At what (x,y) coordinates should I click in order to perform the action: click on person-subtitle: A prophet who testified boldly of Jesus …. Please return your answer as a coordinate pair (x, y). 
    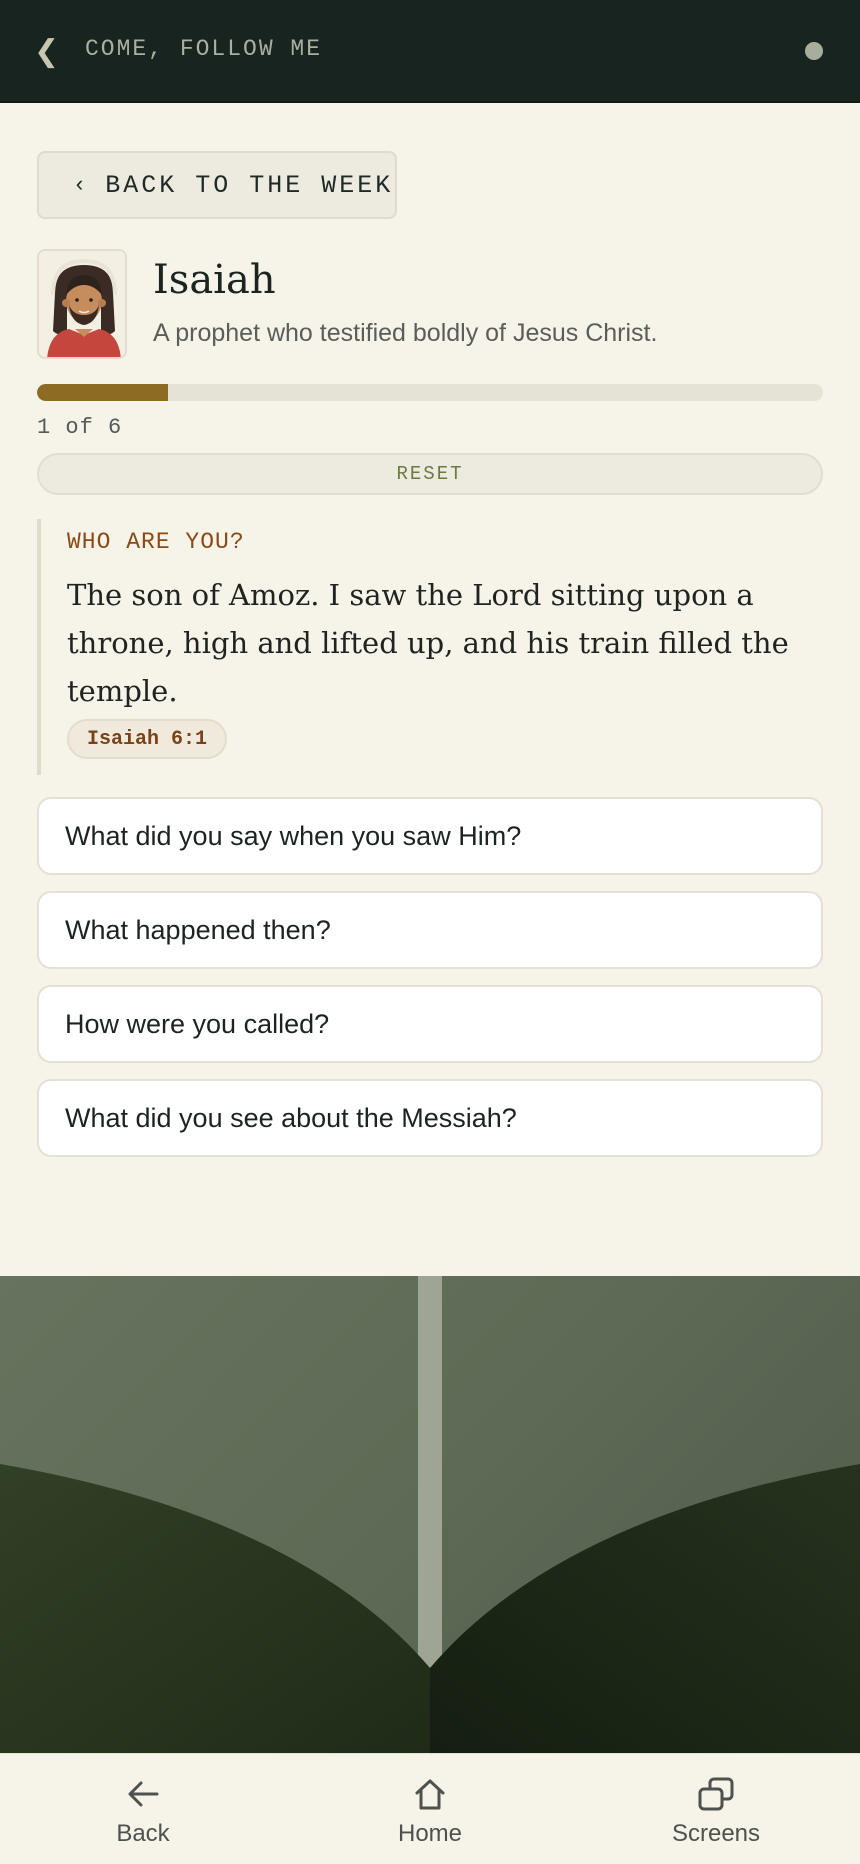
    Looking at the image, I should click on (405, 333).